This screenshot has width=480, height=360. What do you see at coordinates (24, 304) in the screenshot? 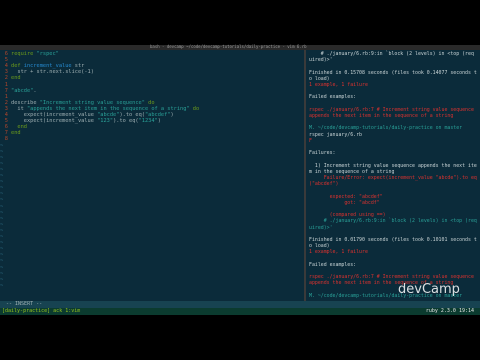
I see `vim-mode-indicator: -- INSERT --` at bounding box center [24, 304].